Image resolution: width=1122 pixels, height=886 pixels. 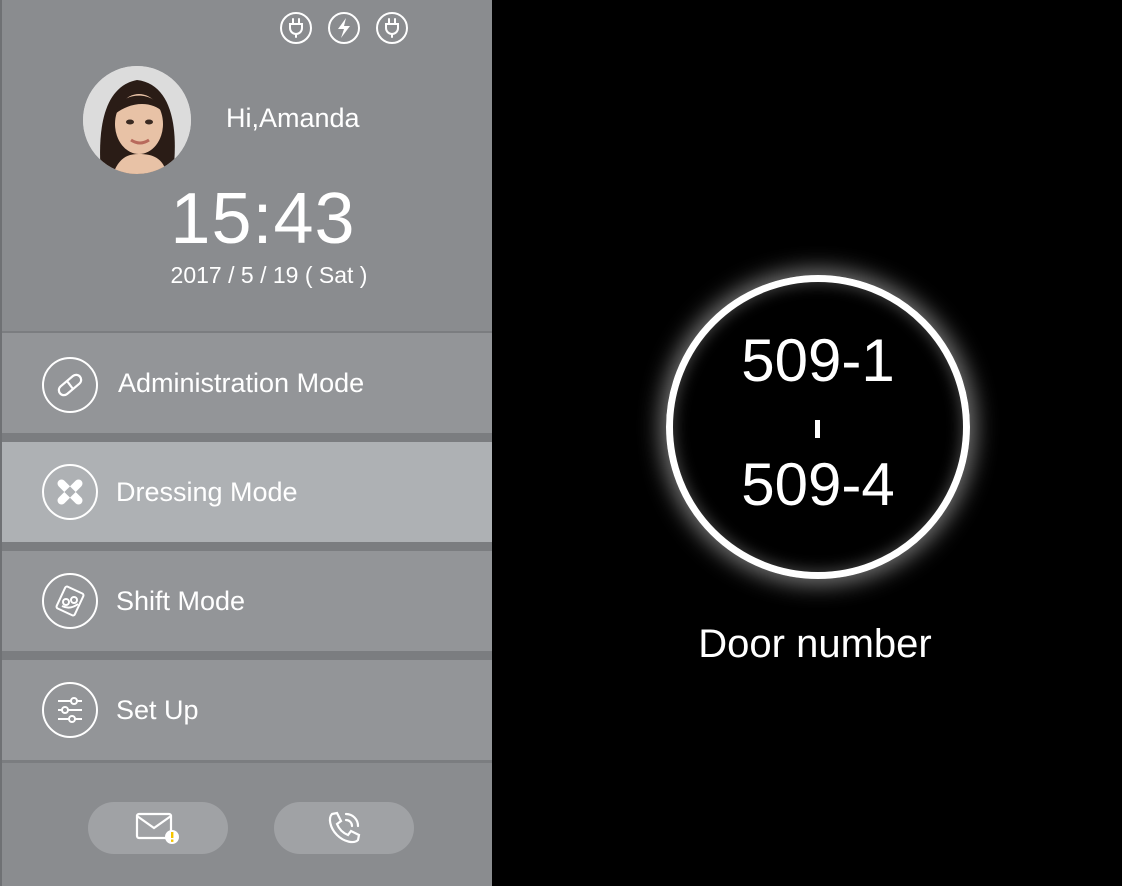 What do you see at coordinates (70, 492) in the screenshot?
I see `bandage-icon` at bounding box center [70, 492].